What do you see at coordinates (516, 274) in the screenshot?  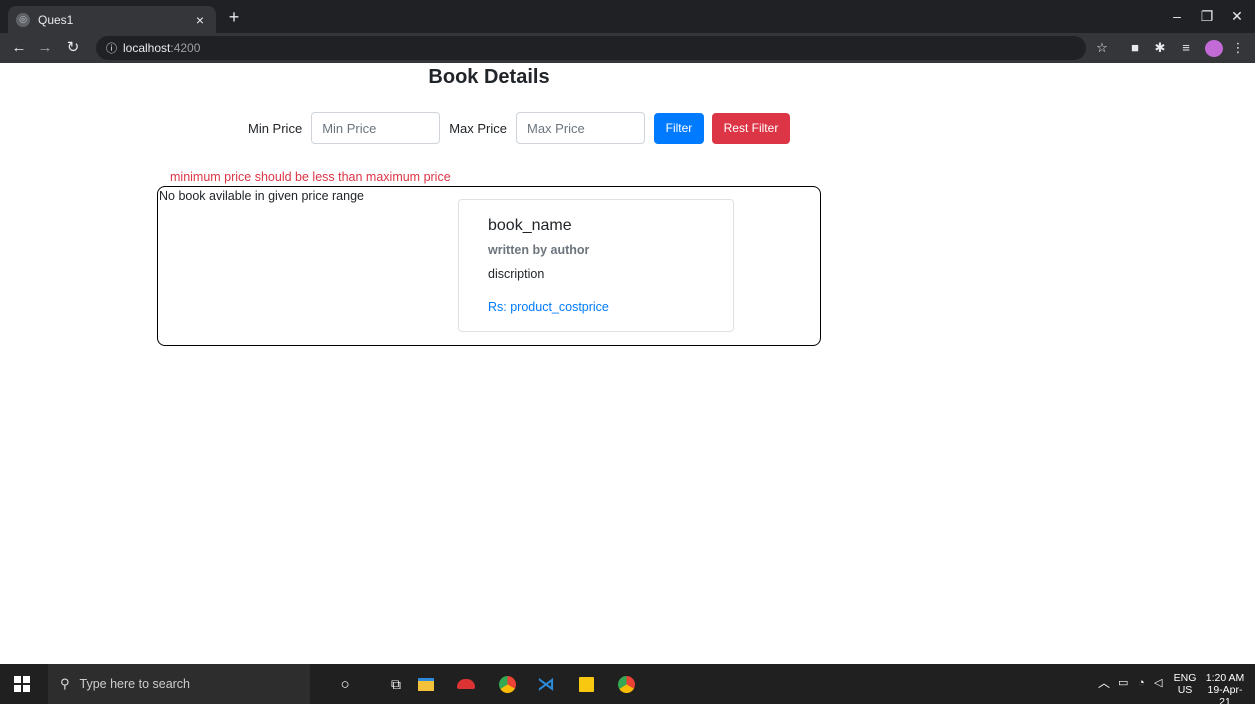 I see `book-description: discription` at bounding box center [516, 274].